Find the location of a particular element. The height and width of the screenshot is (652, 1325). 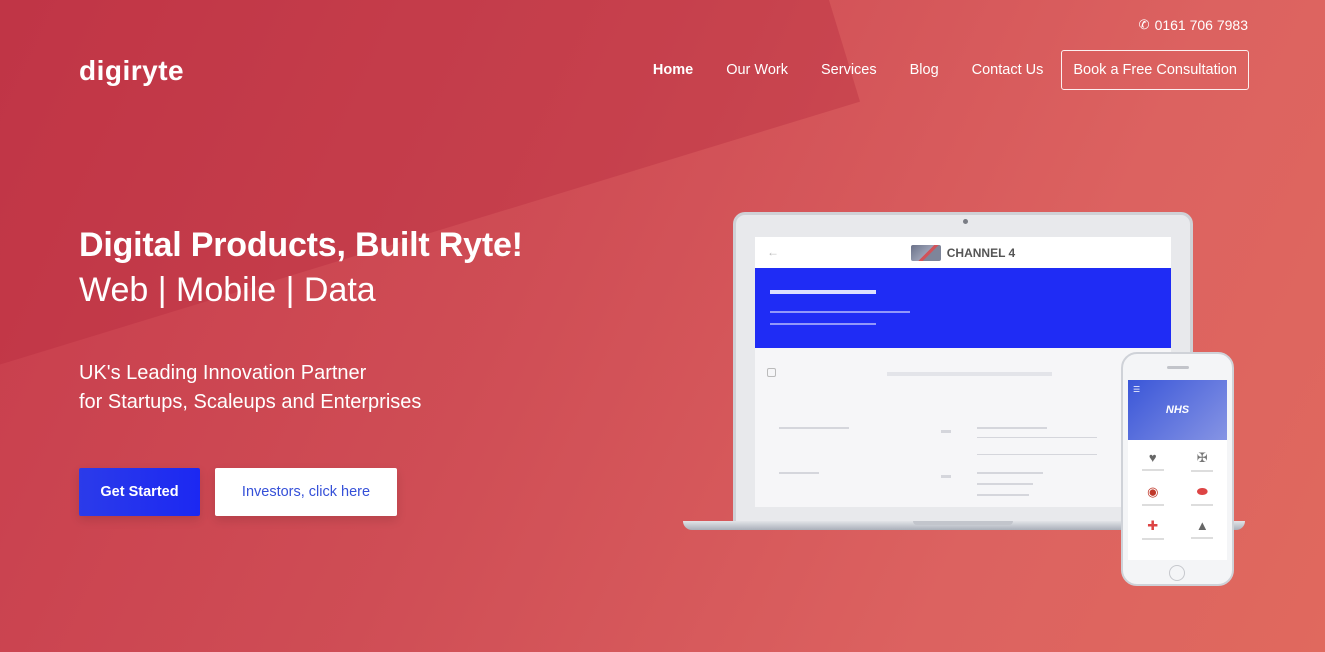

tagline-line-1: UK's Leading Innovation Partner is located at coordinates (223, 373).